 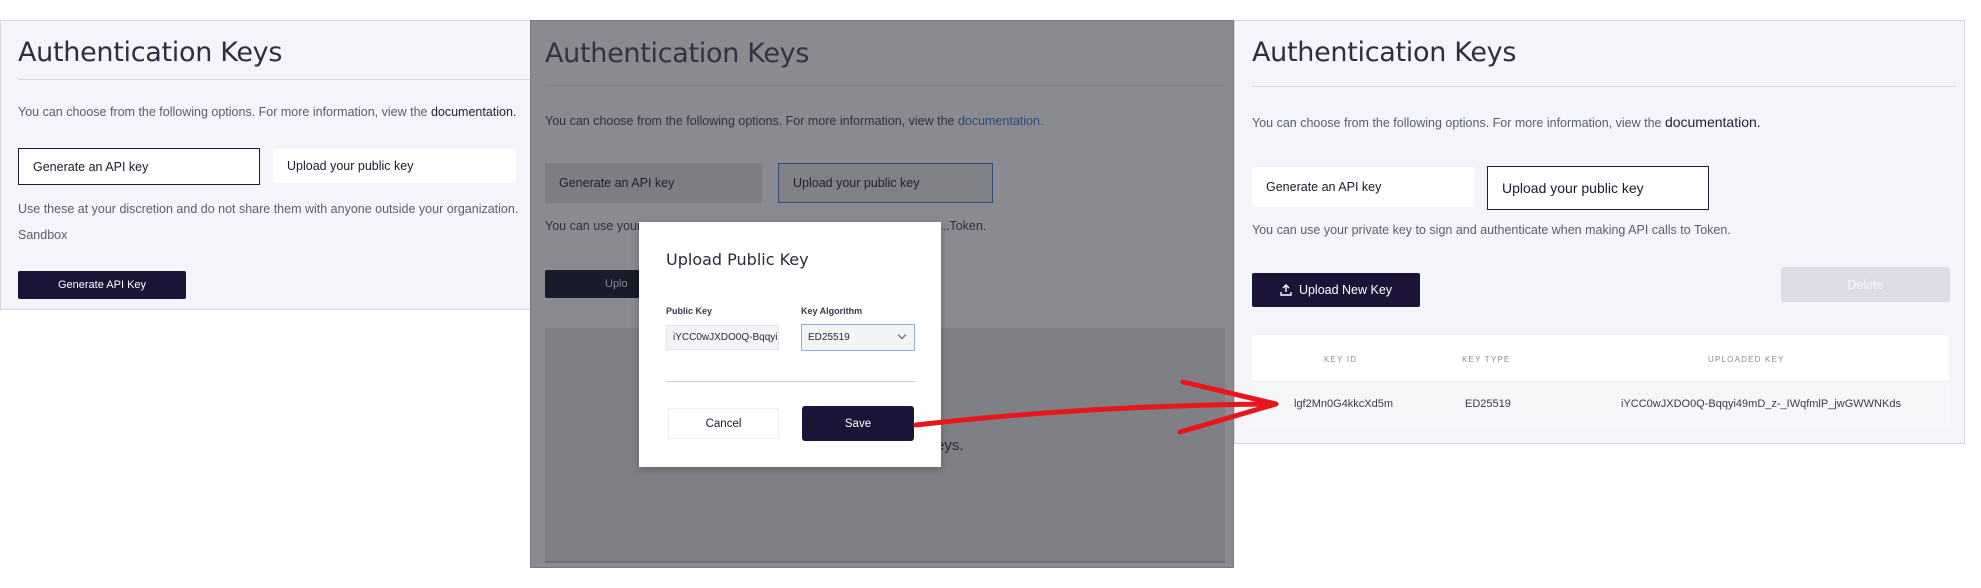 What do you see at coordinates (829, 337) in the screenshot?
I see `key-algorithm-value: ED25519` at bounding box center [829, 337].